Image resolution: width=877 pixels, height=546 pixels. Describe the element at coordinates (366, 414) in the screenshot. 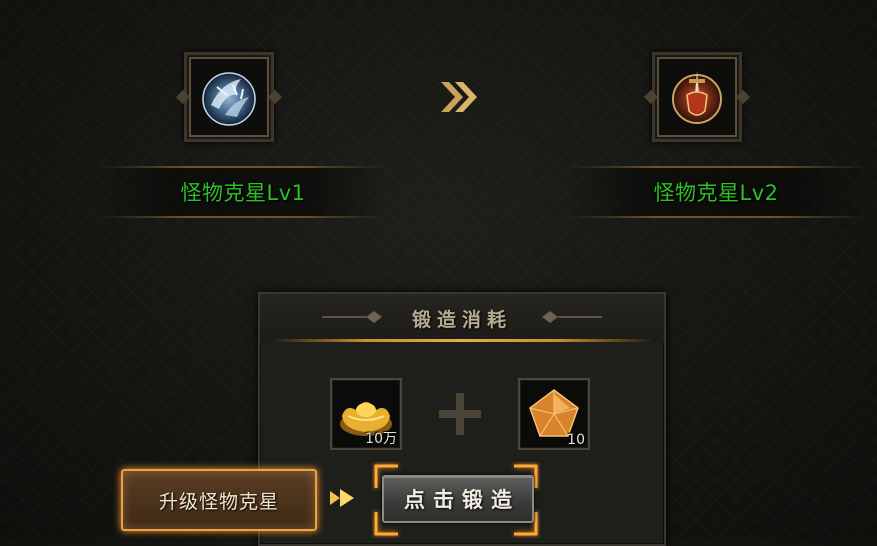

I see `gold-cost-slot: 10万` at that location.